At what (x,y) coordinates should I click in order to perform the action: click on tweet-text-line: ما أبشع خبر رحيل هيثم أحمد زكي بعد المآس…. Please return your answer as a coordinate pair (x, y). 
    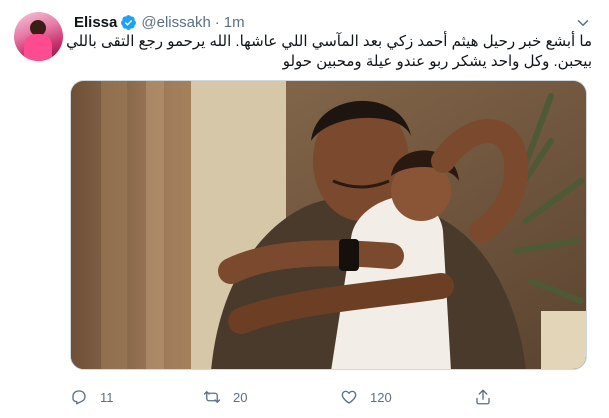
    Looking at the image, I should click on (329, 41).